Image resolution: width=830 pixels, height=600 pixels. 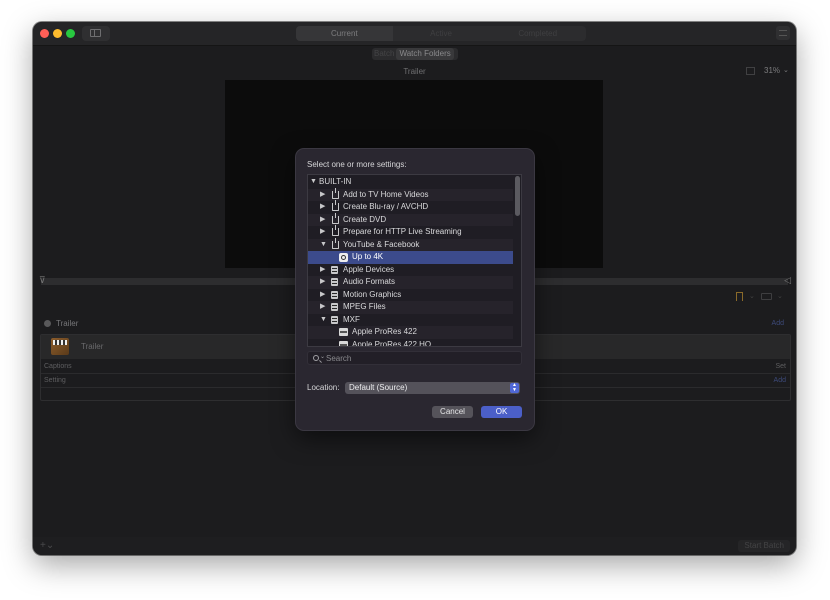 I want to click on youtube-setting-icon, so click(x=343, y=257).